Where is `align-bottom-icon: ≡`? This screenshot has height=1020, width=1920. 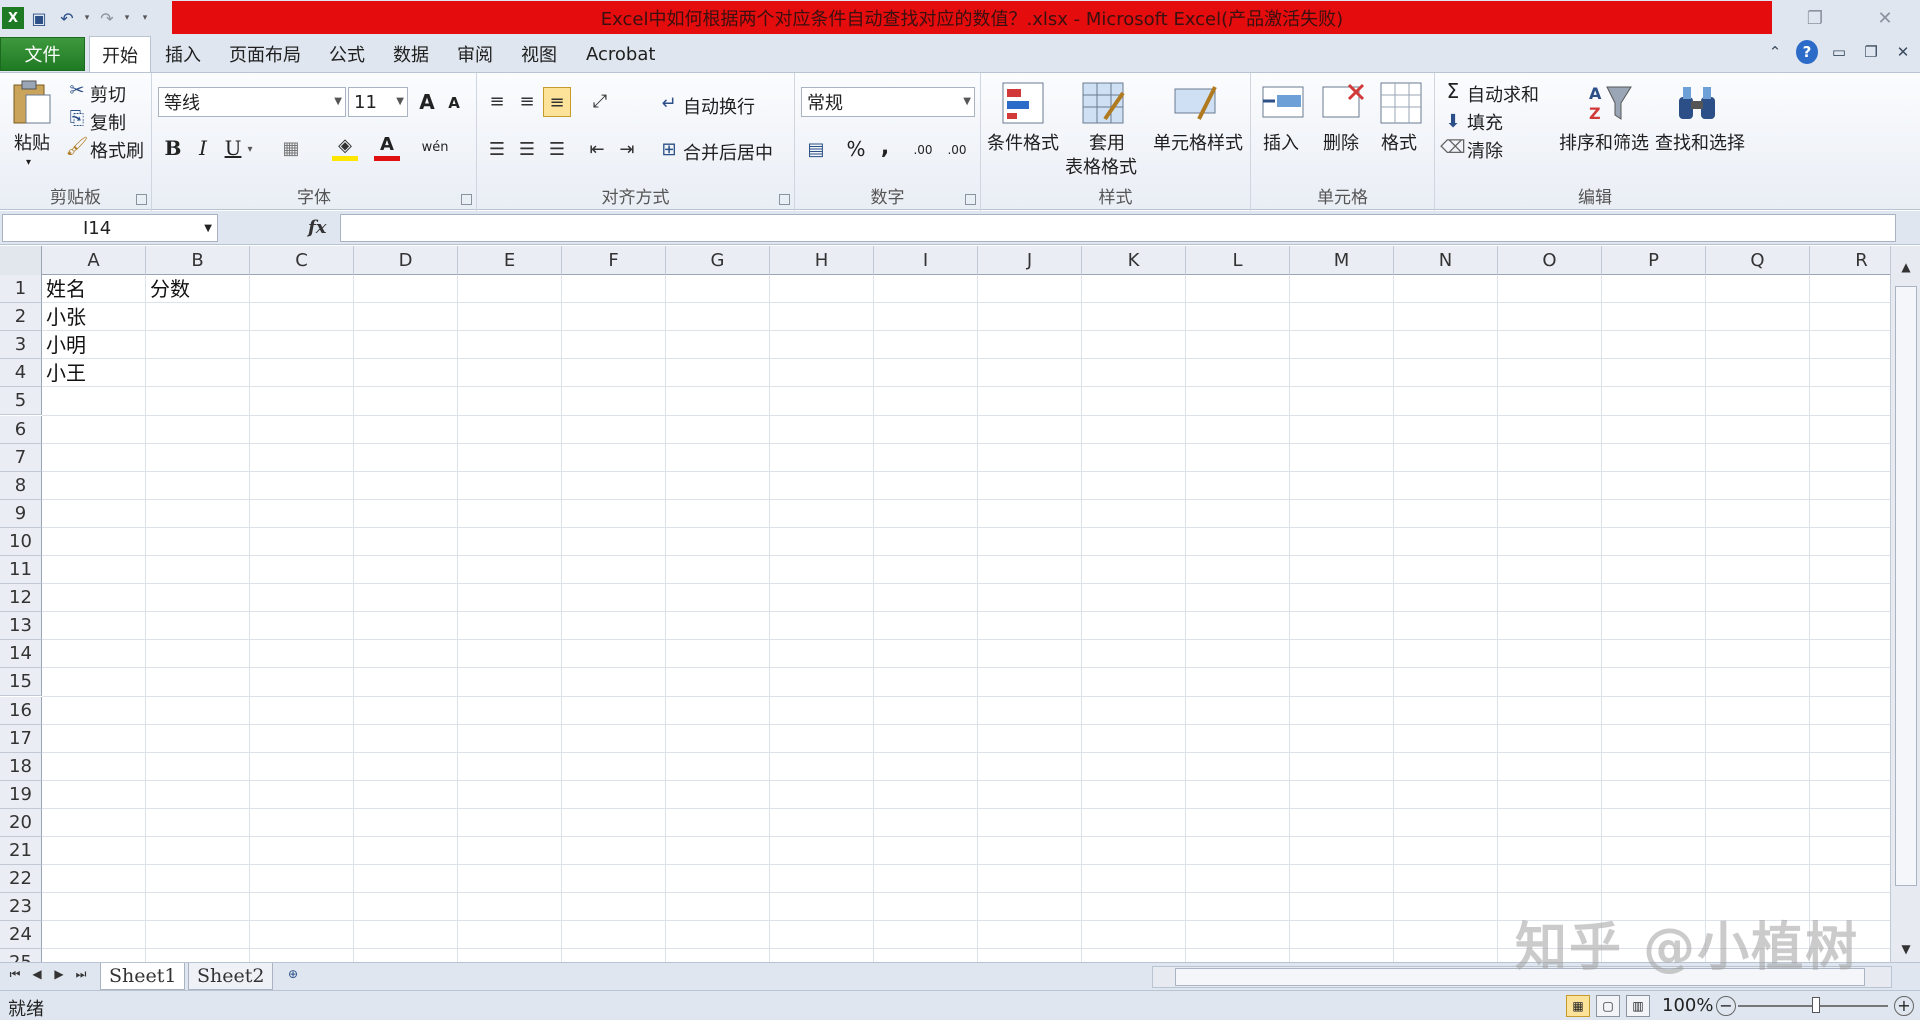
align-bottom-icon: ≡ is located at coordinates (557, 102).